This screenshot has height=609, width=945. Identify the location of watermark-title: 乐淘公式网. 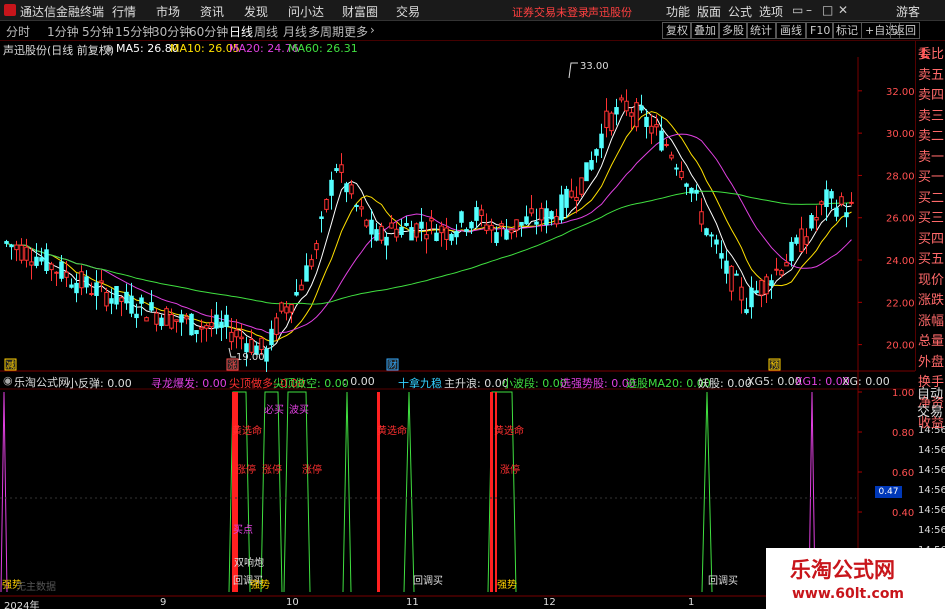
(842, 570).